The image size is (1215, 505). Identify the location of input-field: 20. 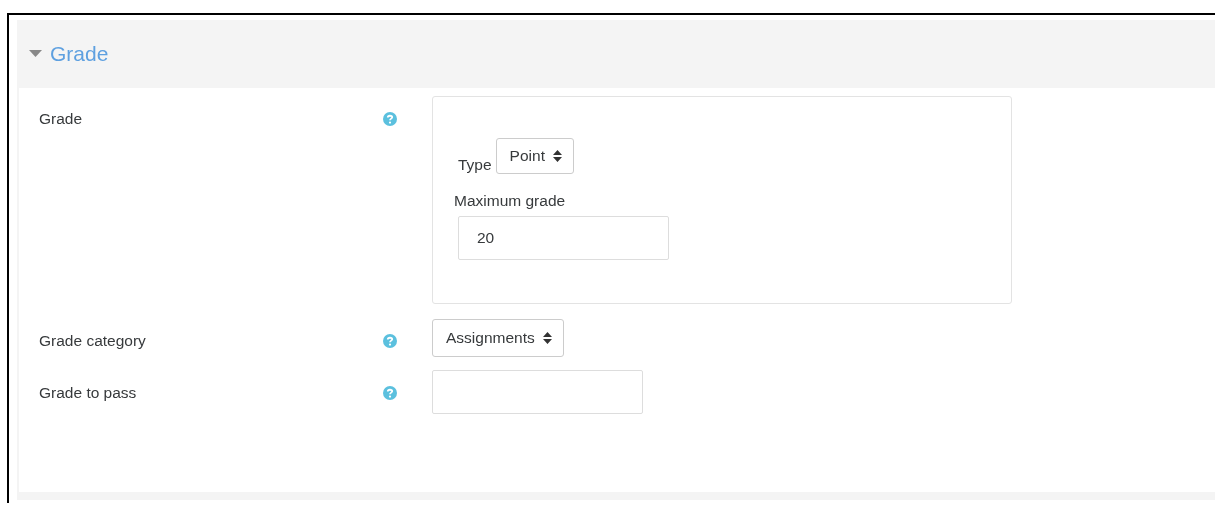
(563, 238).